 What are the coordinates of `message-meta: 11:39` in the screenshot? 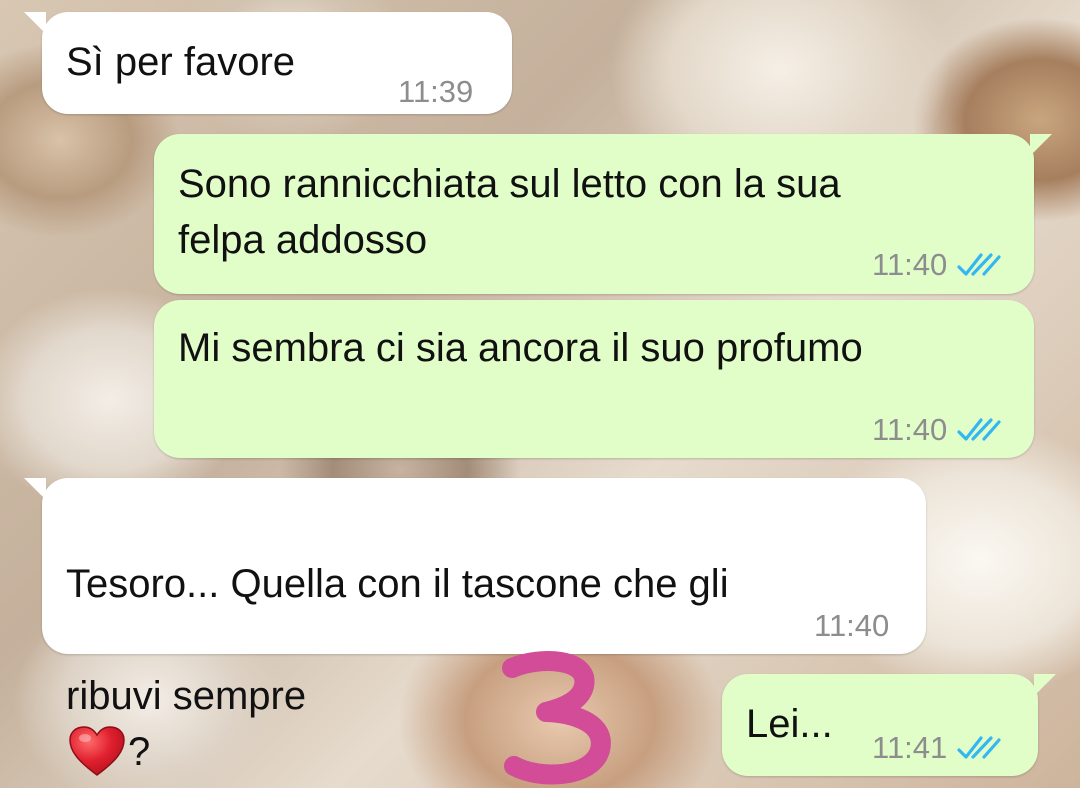 It's located at (435, 92).